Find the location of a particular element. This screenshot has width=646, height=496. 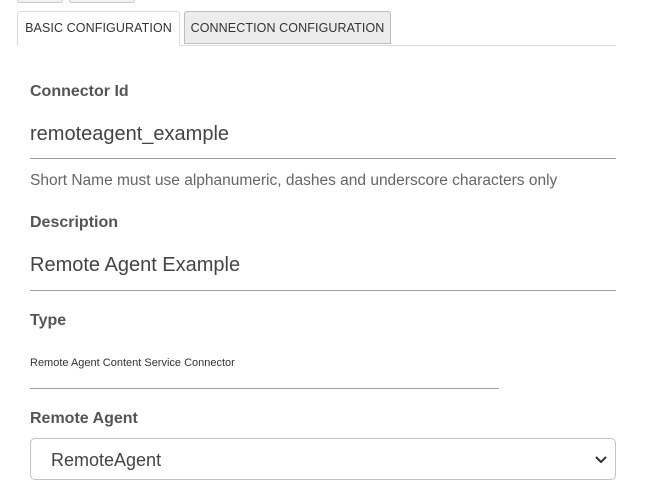

type-field: Remote Agent Content Service Connector is located at coordinates (132, 363).